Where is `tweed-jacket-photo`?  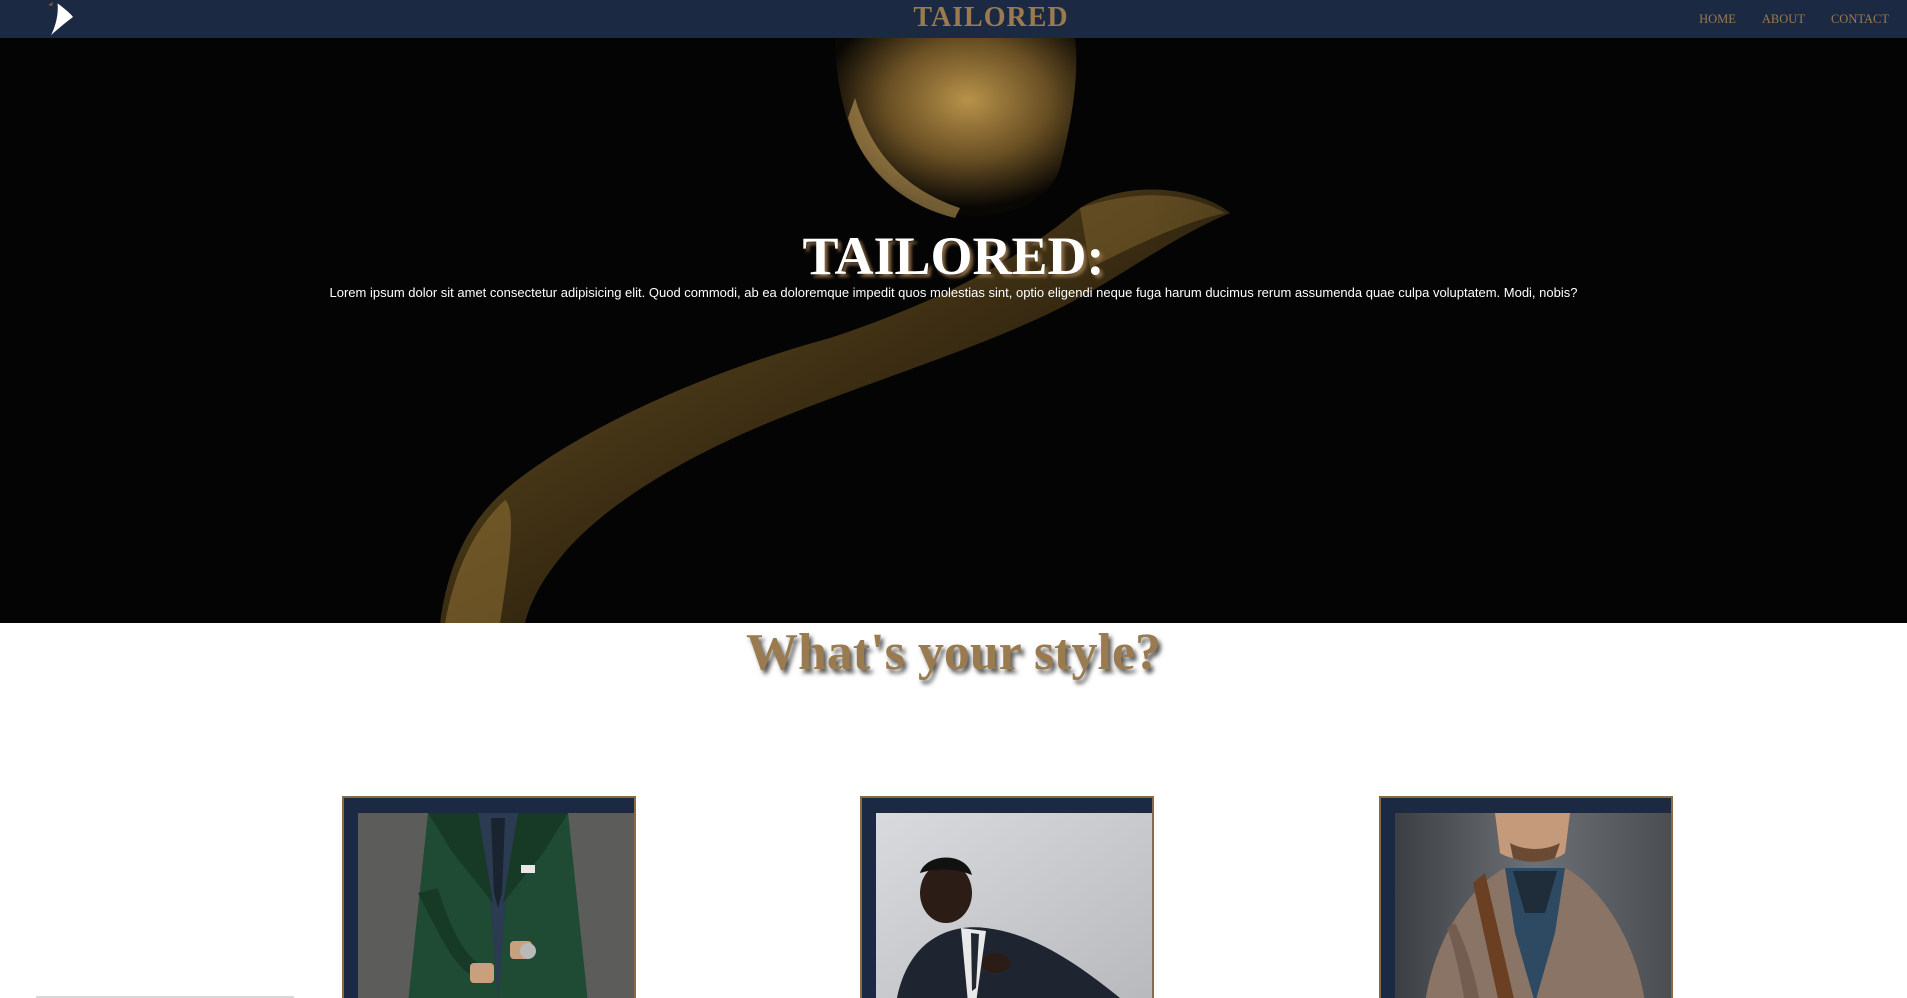 tweed-jacket-photo is located at coordinates (1533, 905).